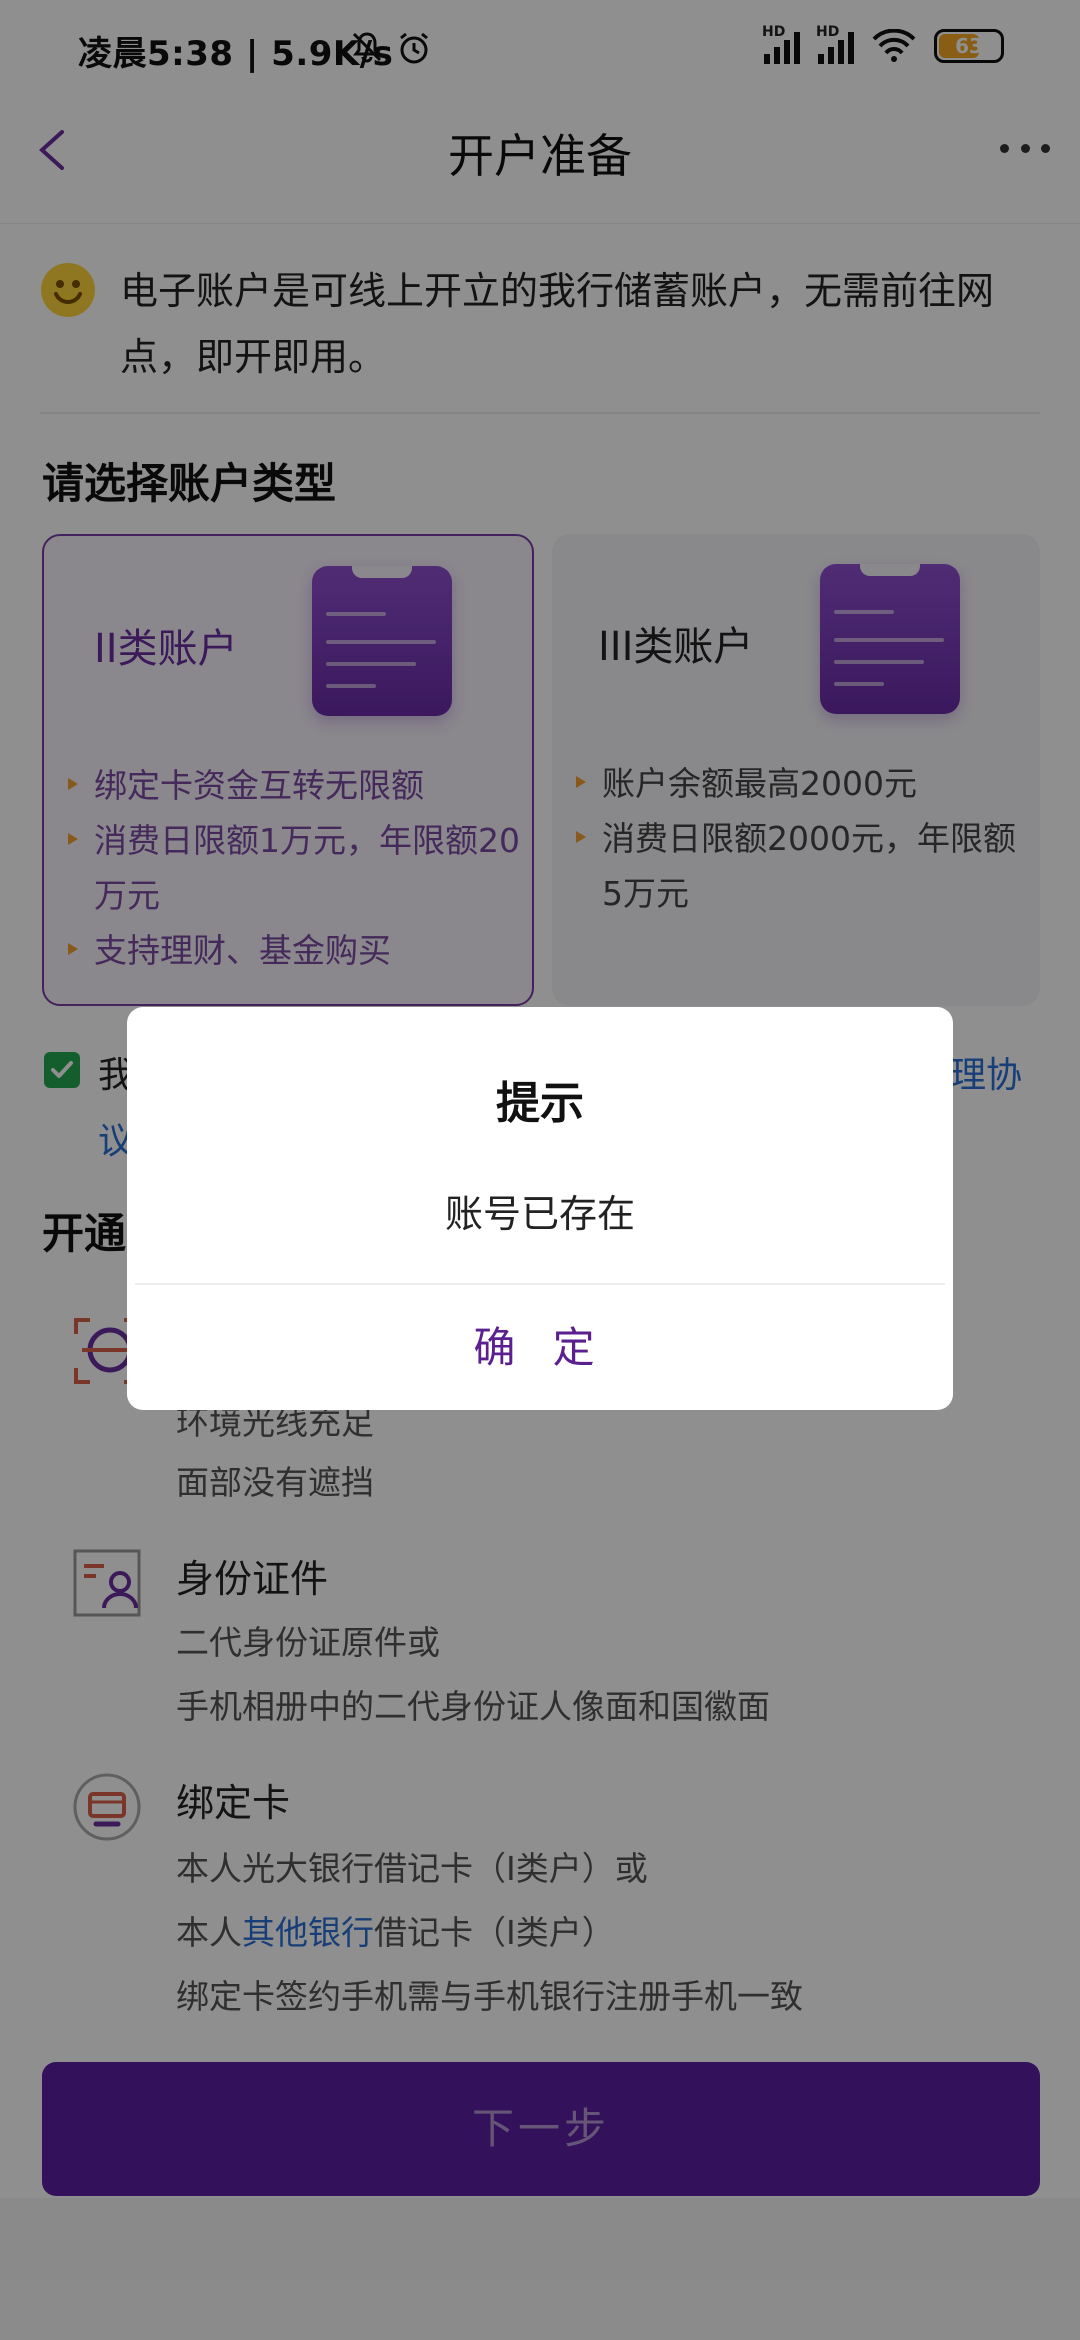 The image size is (1080, 2340). Describe the element at coordinates (540, 1103) in the screenshot. I see `dialog-title: 提示` at that location.